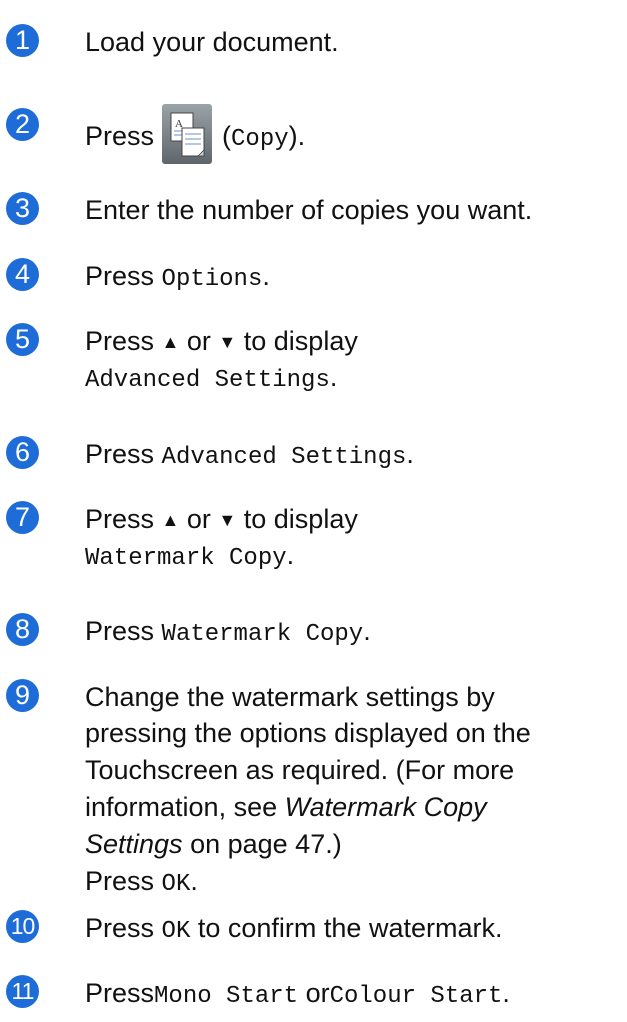 The height and width of the screenshot is (1022, 627). What do you see at coordinates (213, 844) in the screenshot?
I see `step-text-line5: Settings on page 47.)` at bounding box center [213, 844].